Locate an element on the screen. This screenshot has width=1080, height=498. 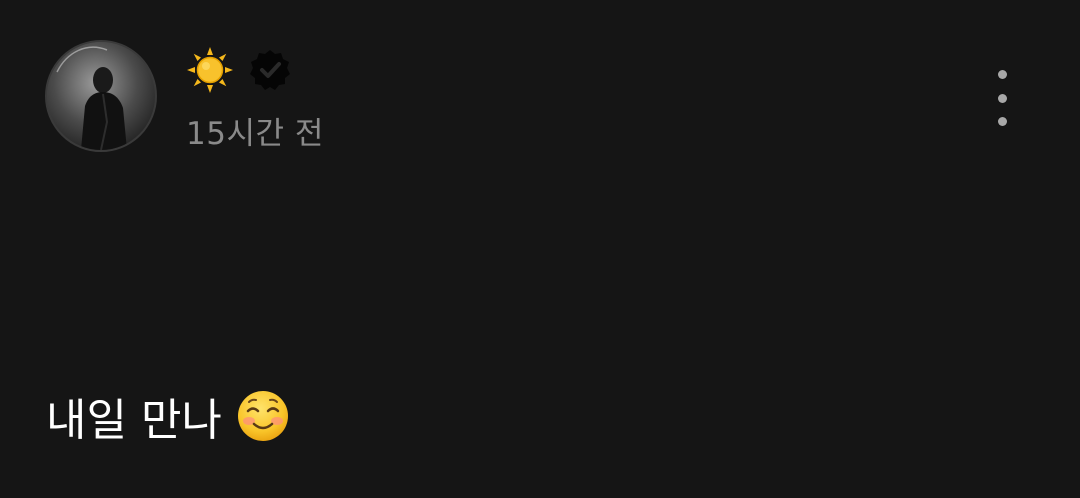
avatar is located at coordinates (101, 96).